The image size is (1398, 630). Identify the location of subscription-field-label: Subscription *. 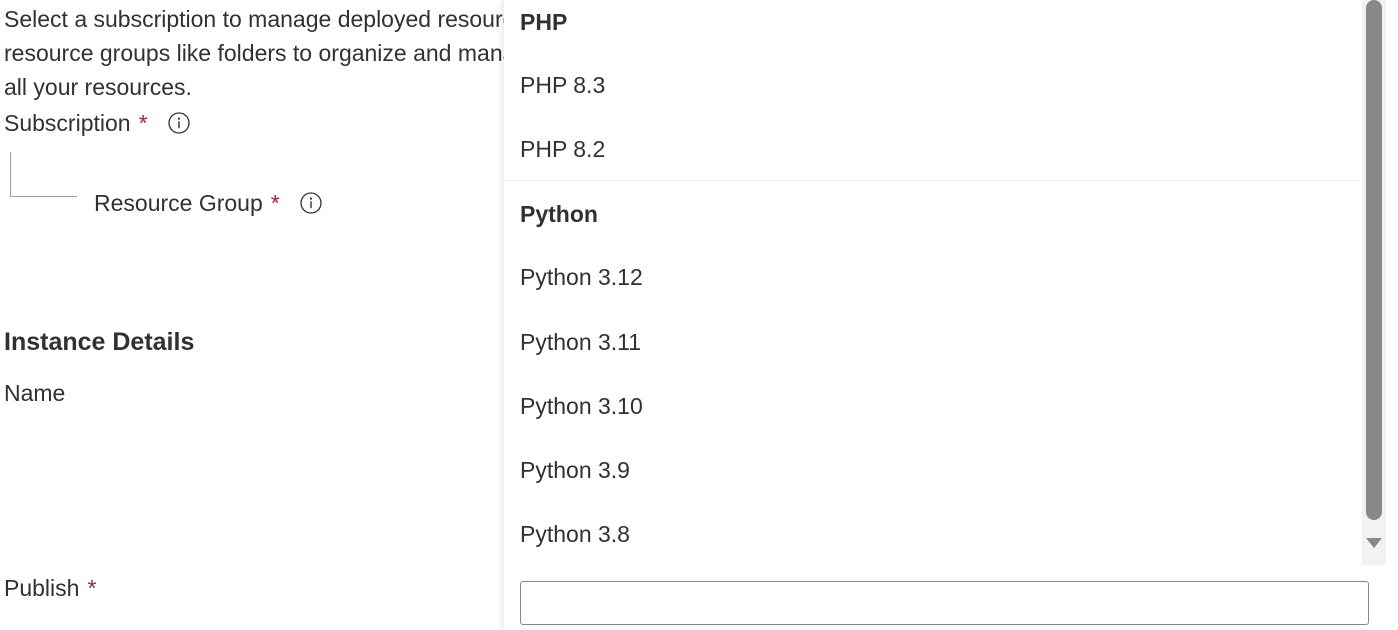
(97, 123).